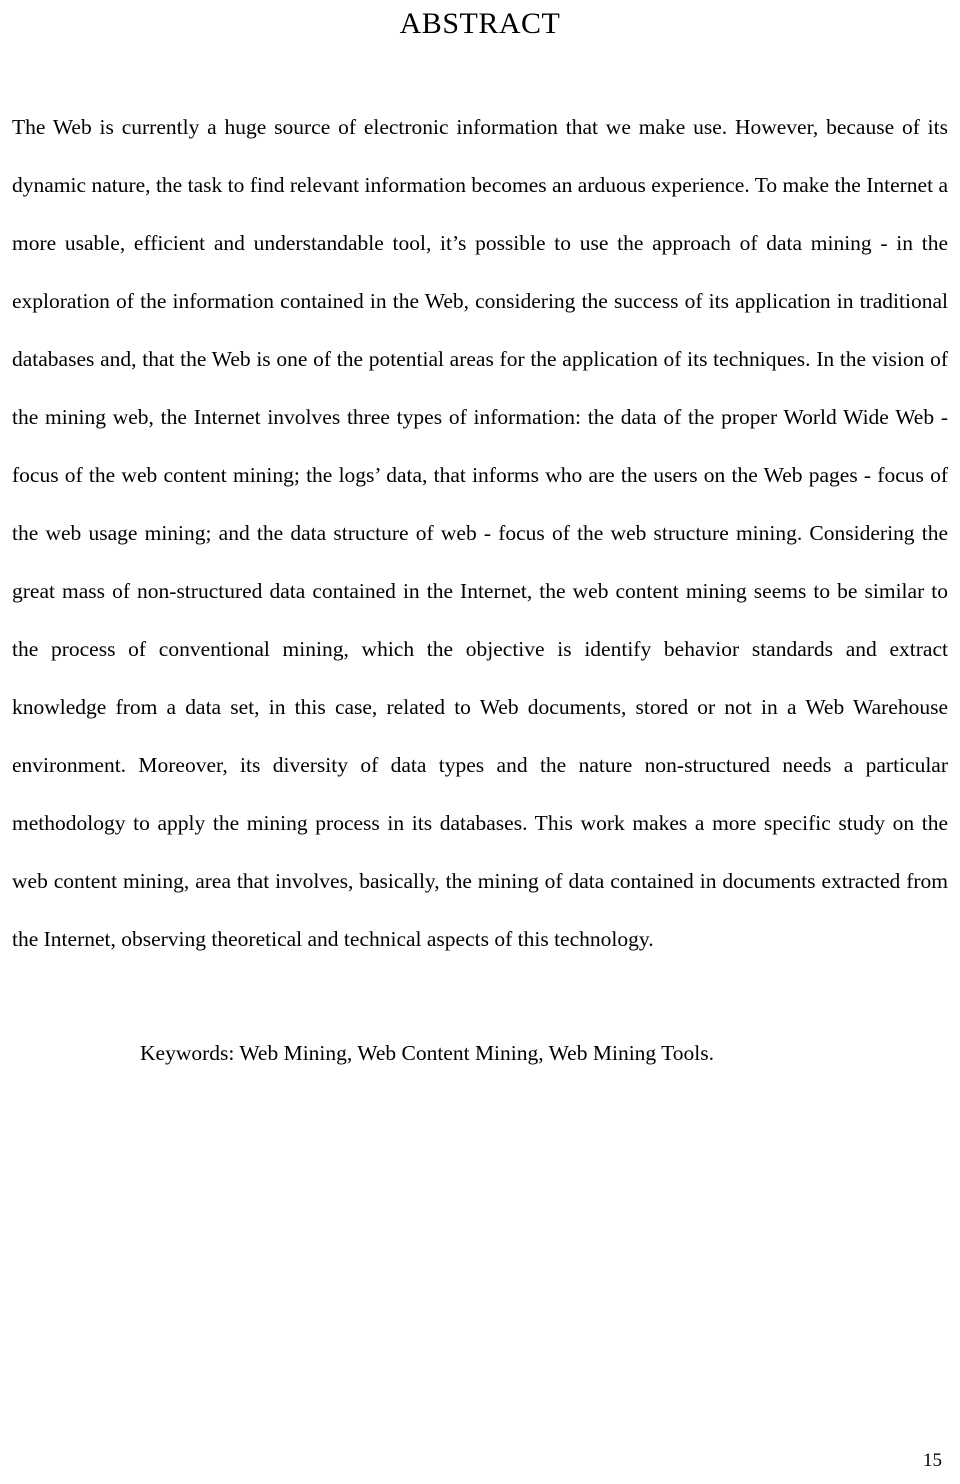 Image resolution: width=960 pixels, height=1484 pixels. What do you see at coordinates (932, 1460) in the screenshot?
I see `page-number: 15` at bounding box center [932, 1460].